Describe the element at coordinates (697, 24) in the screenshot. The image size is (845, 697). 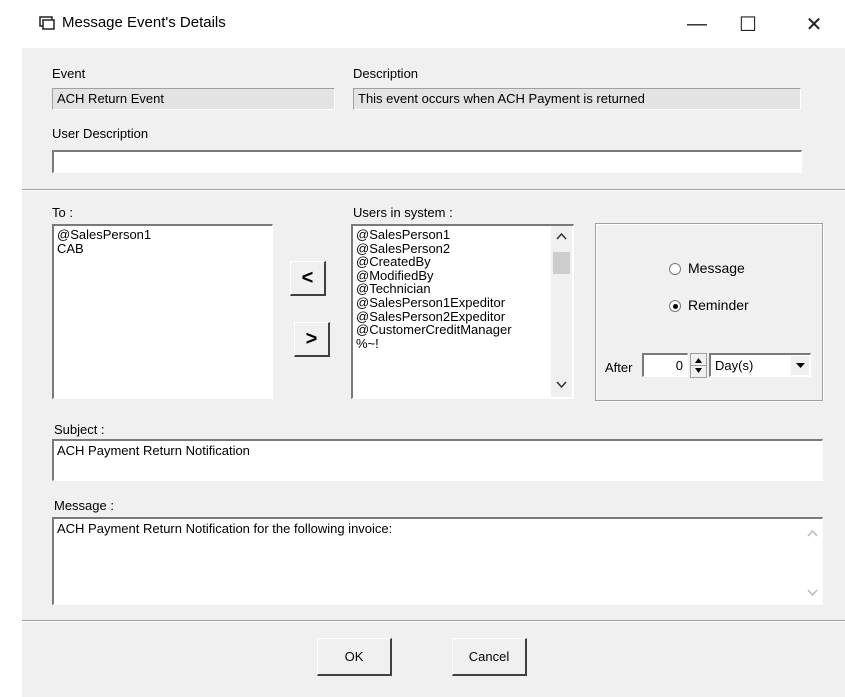
I see `minimize-button: —` at that location.